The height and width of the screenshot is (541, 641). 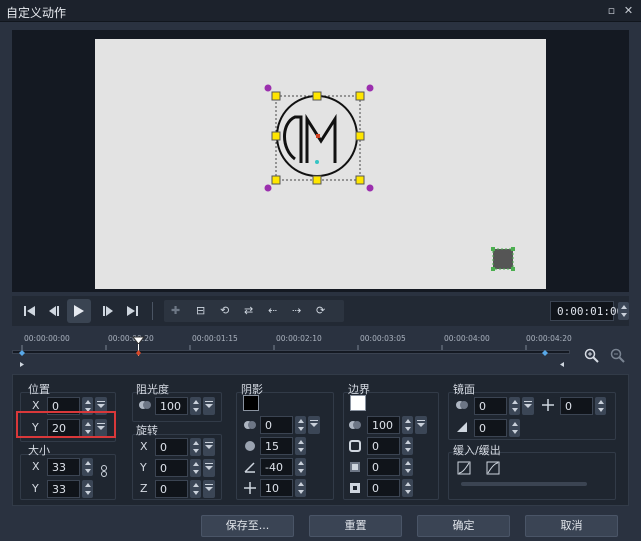 I want to click on rotate-handle-br, so click(x=370, y=188).